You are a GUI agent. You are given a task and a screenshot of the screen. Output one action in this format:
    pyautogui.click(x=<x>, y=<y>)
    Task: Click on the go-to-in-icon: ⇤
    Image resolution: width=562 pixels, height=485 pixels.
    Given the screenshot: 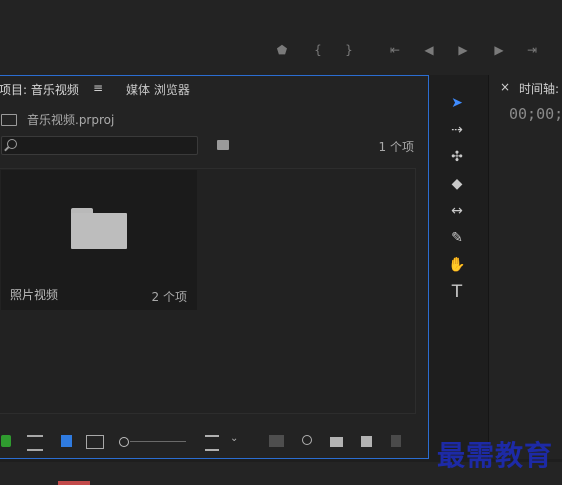 What is the action you would take?
    pyautogui.click(x=395, y=50)
    